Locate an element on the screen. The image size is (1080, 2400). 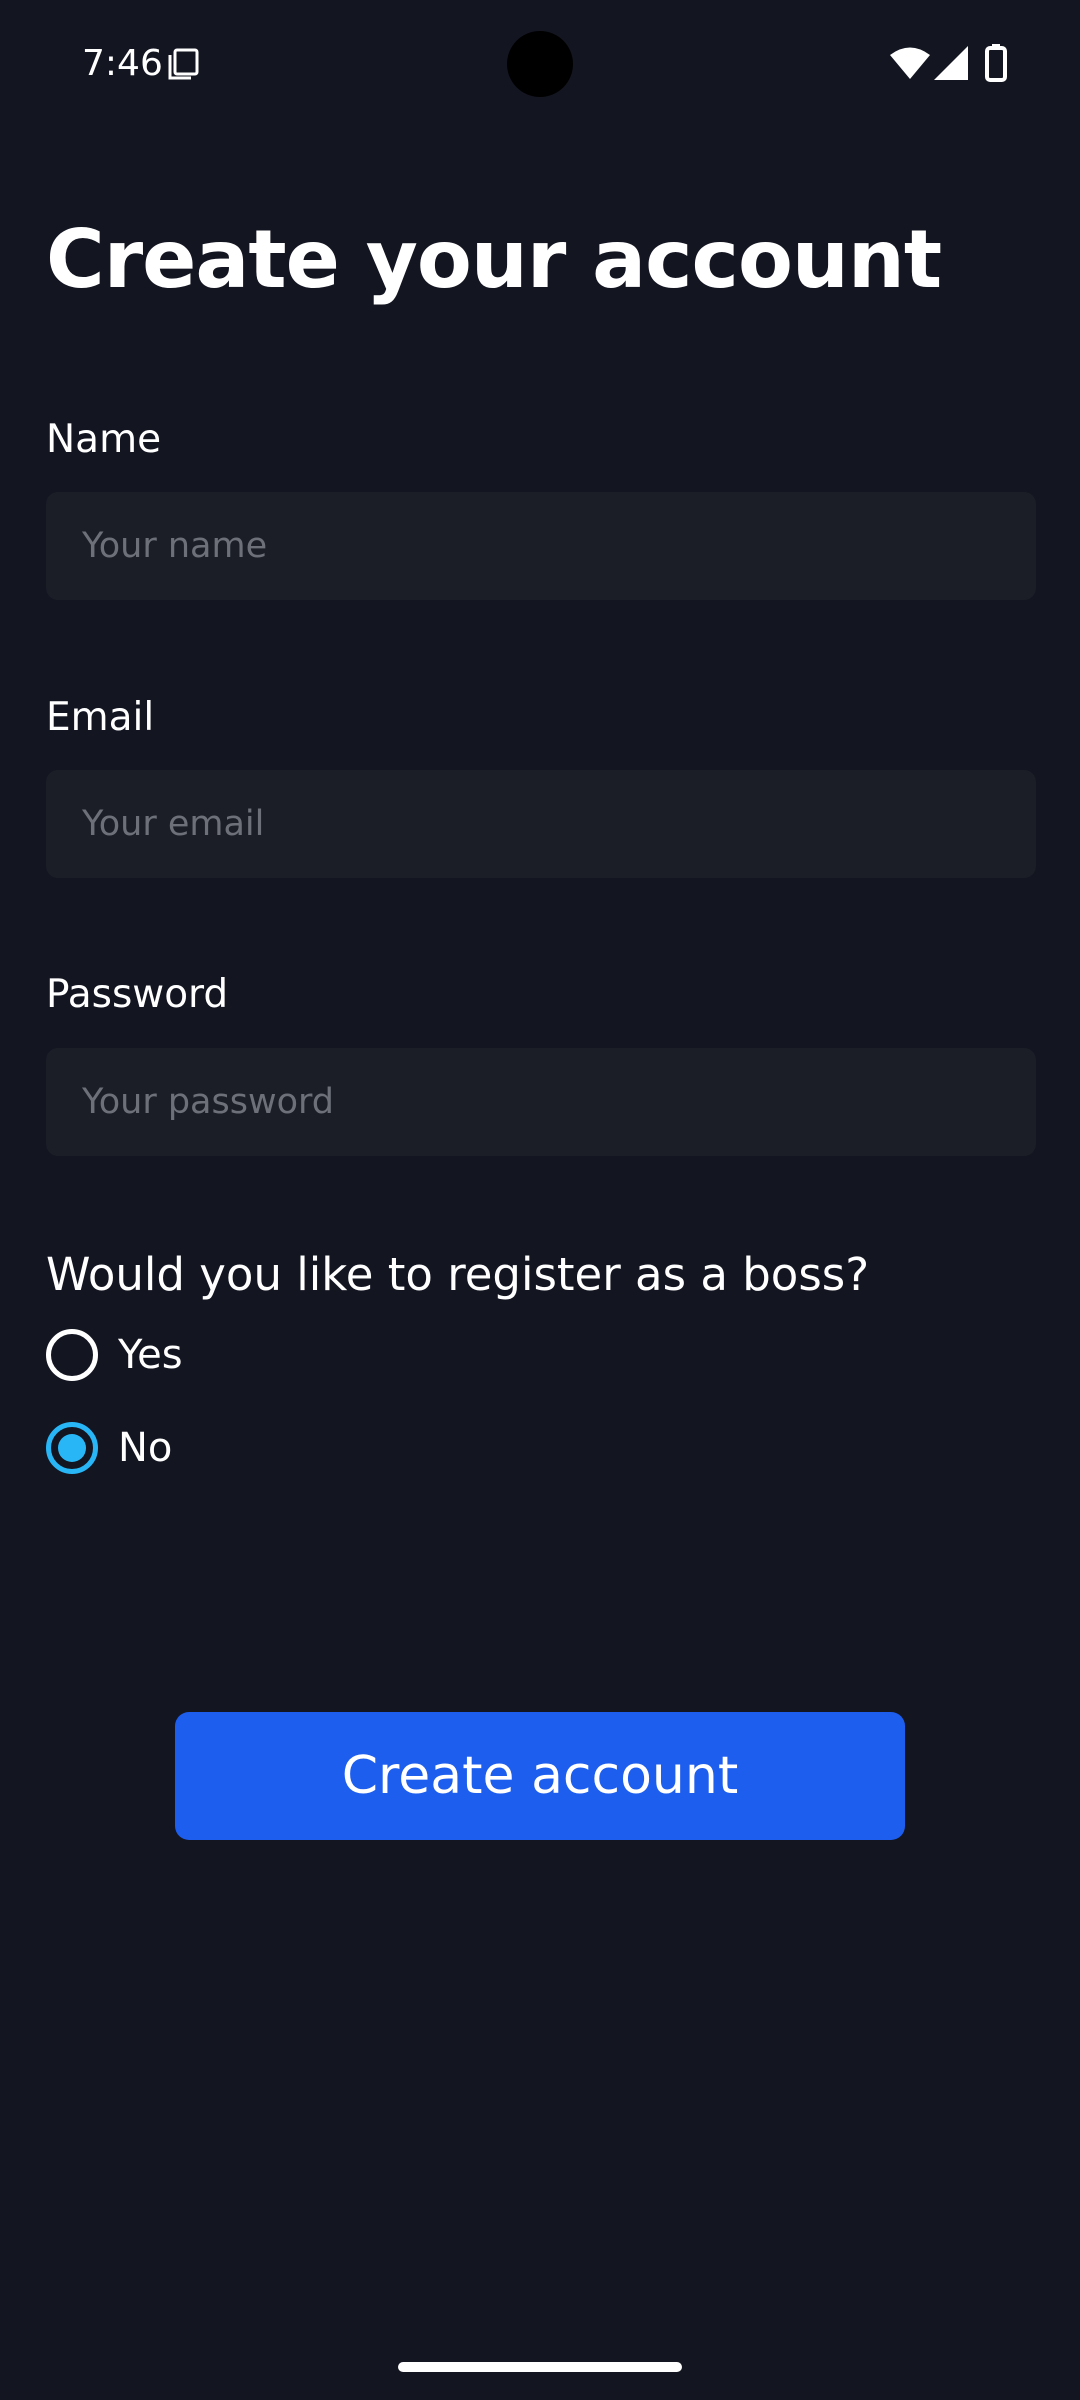
radio-option-no: No is located at coordinates (109, 1448).